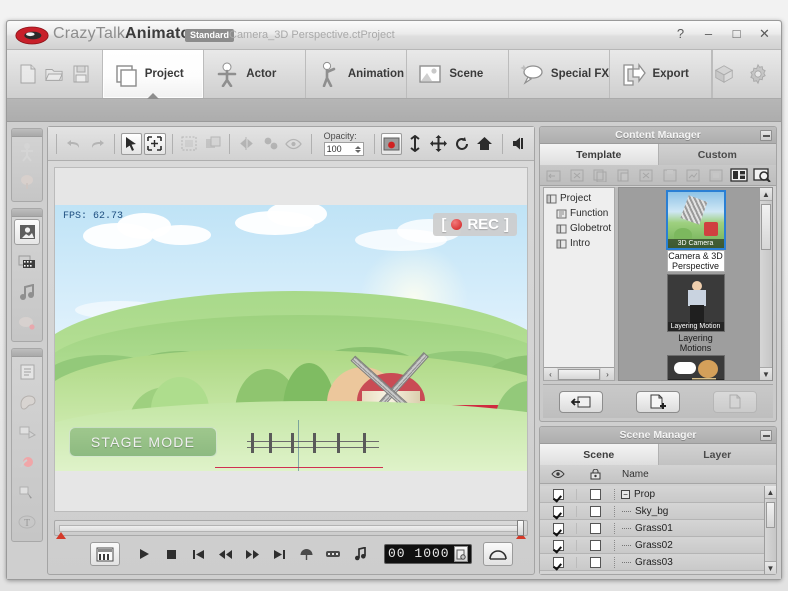  Describe the element at coordinates (599, 154) in the screenshot. I see `tab-template: Template` at that location.